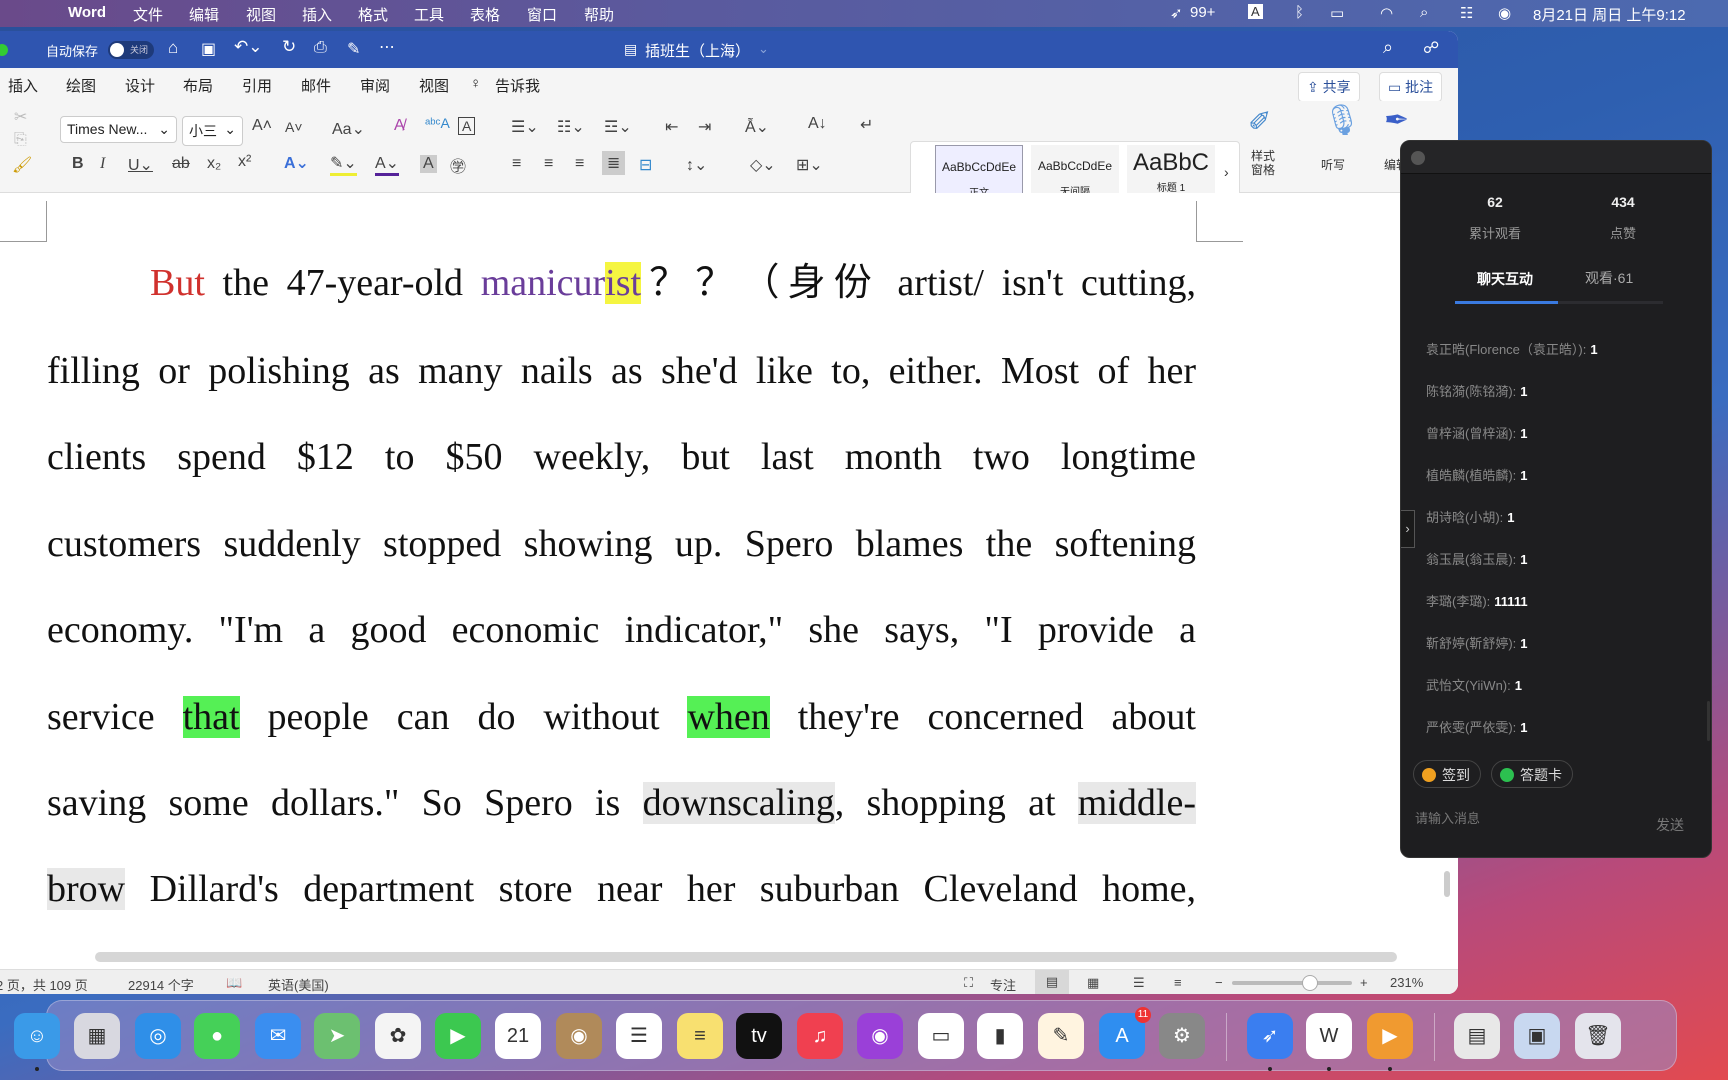 The height and width of the screenshot is (1080, 1728). Describe the element at coordinates (398, 1036) in the screenshot. I see `dock-photos-icon: ✿` at that location.